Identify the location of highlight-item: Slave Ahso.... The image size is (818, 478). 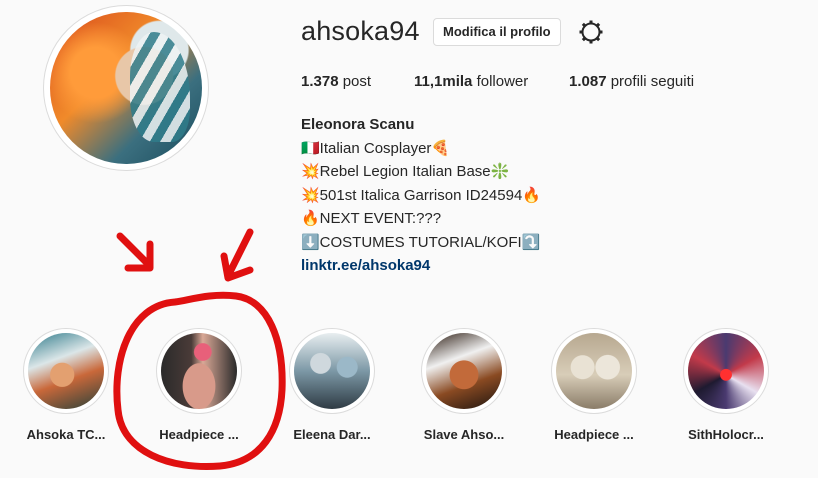
(464, 385).